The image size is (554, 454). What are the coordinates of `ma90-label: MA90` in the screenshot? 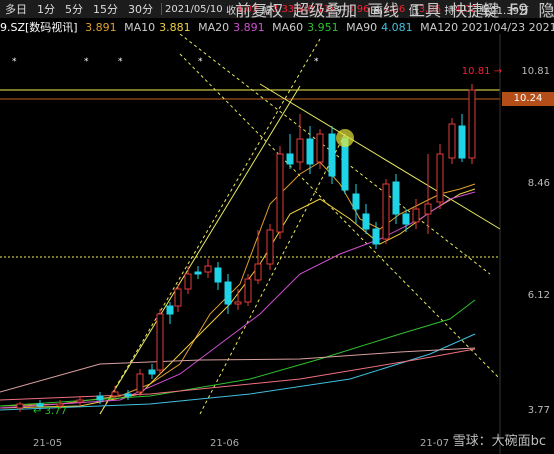 It's located at (362, 27).